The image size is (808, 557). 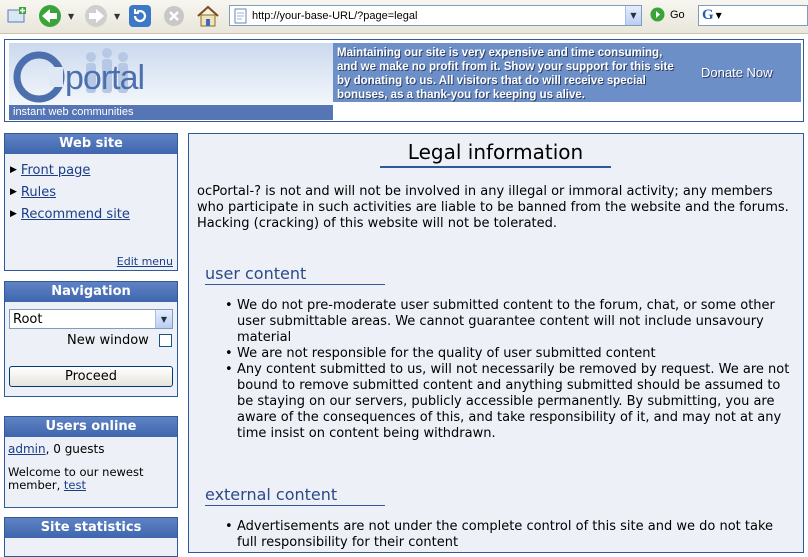 What do you see at coordinates (38, 192) in the screenshot?
I see `rules-link: Rules` at bounding box center [38, 192].